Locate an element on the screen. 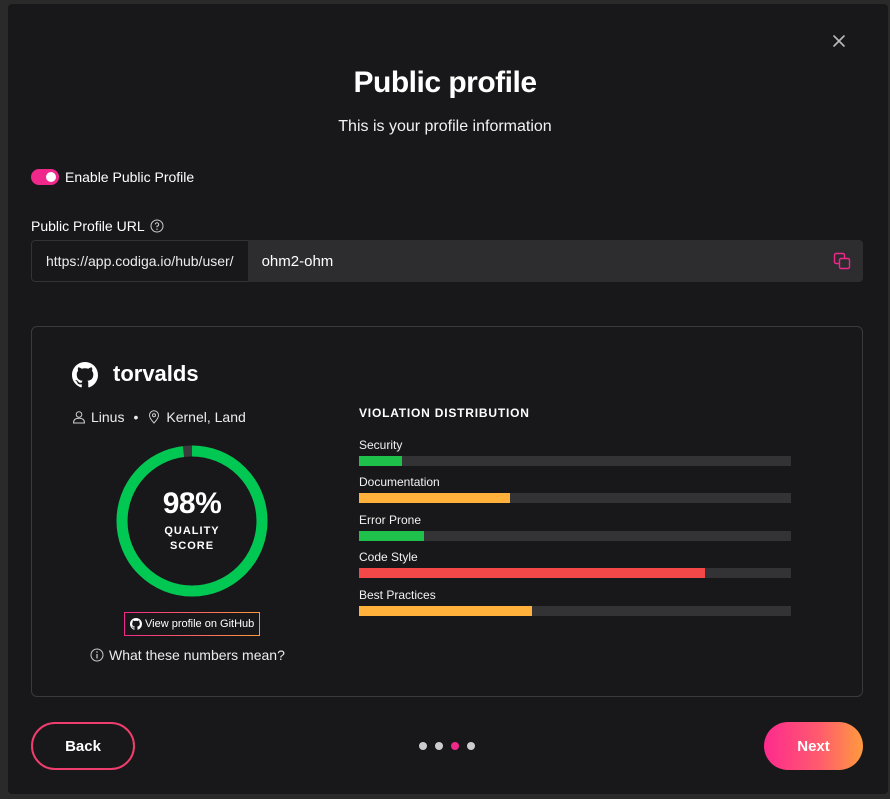  copy-button is located at coordinates (842, 261).